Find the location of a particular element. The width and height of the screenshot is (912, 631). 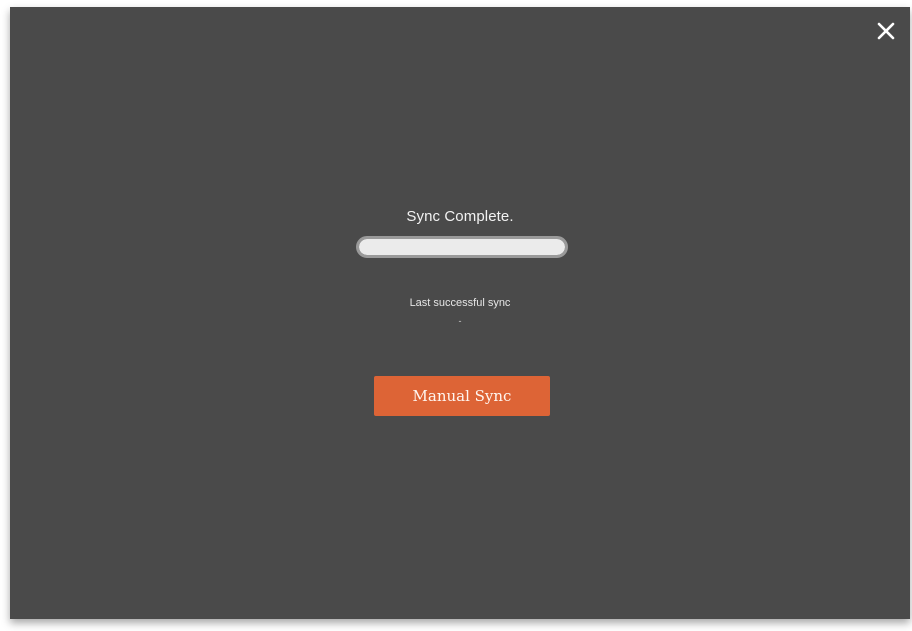

sync-progress-fill is located at coordinates (462, 247).